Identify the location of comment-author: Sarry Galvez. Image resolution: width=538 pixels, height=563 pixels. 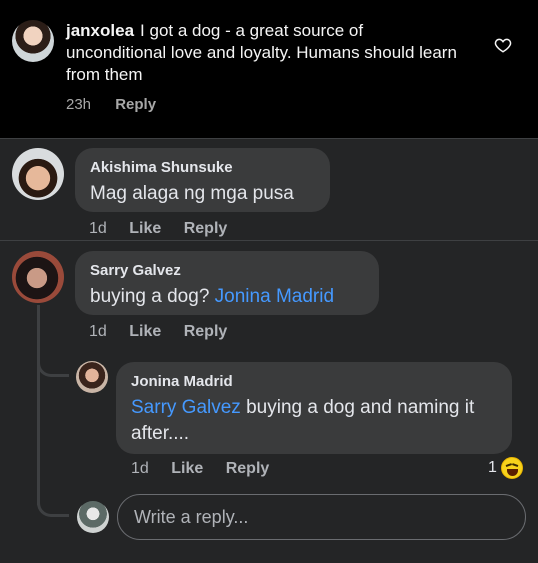
(227, 271).